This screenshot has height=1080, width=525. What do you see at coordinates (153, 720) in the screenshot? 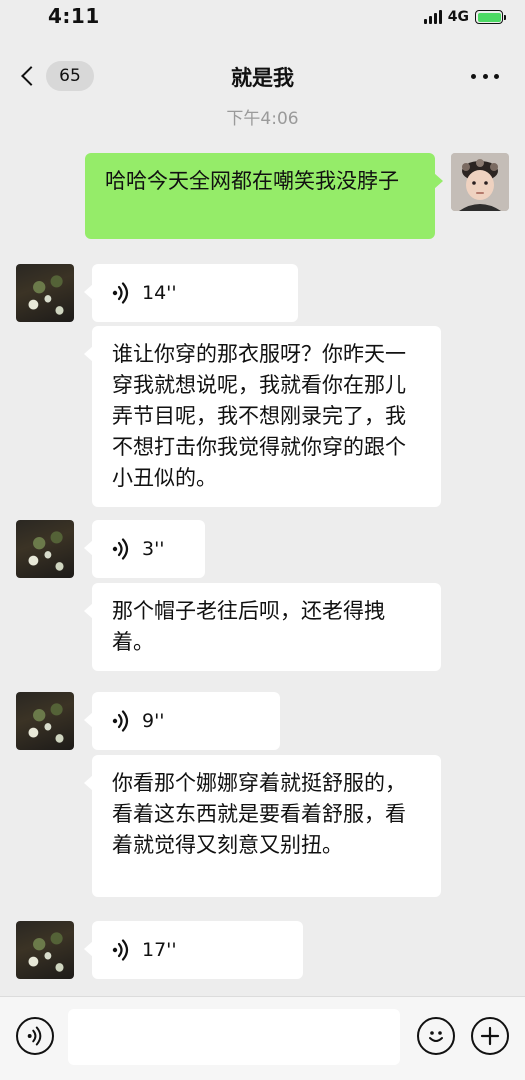
I see `voice-duration: 9''` at bounding box center [153, 720].